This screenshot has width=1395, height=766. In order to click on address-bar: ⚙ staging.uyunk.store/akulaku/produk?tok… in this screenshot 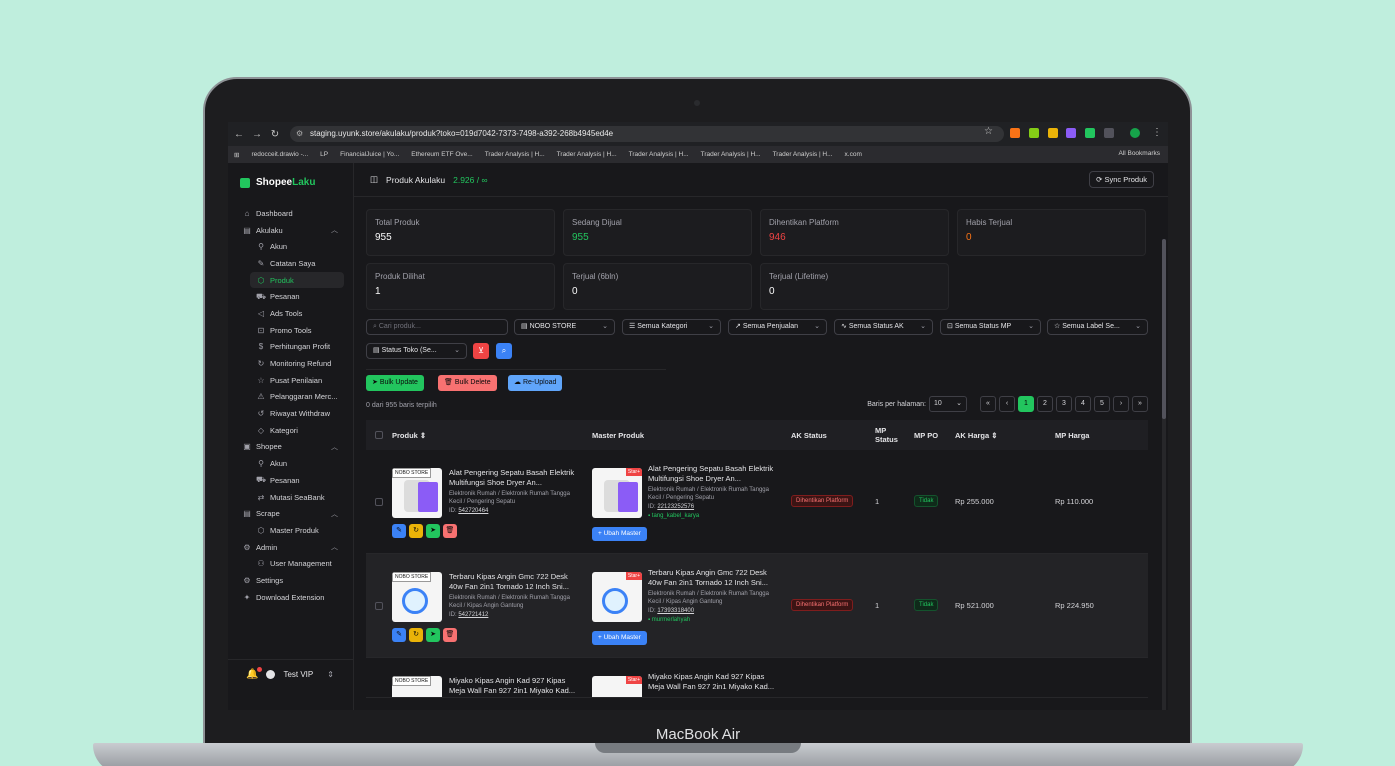, I will do `click(647, 134)`.